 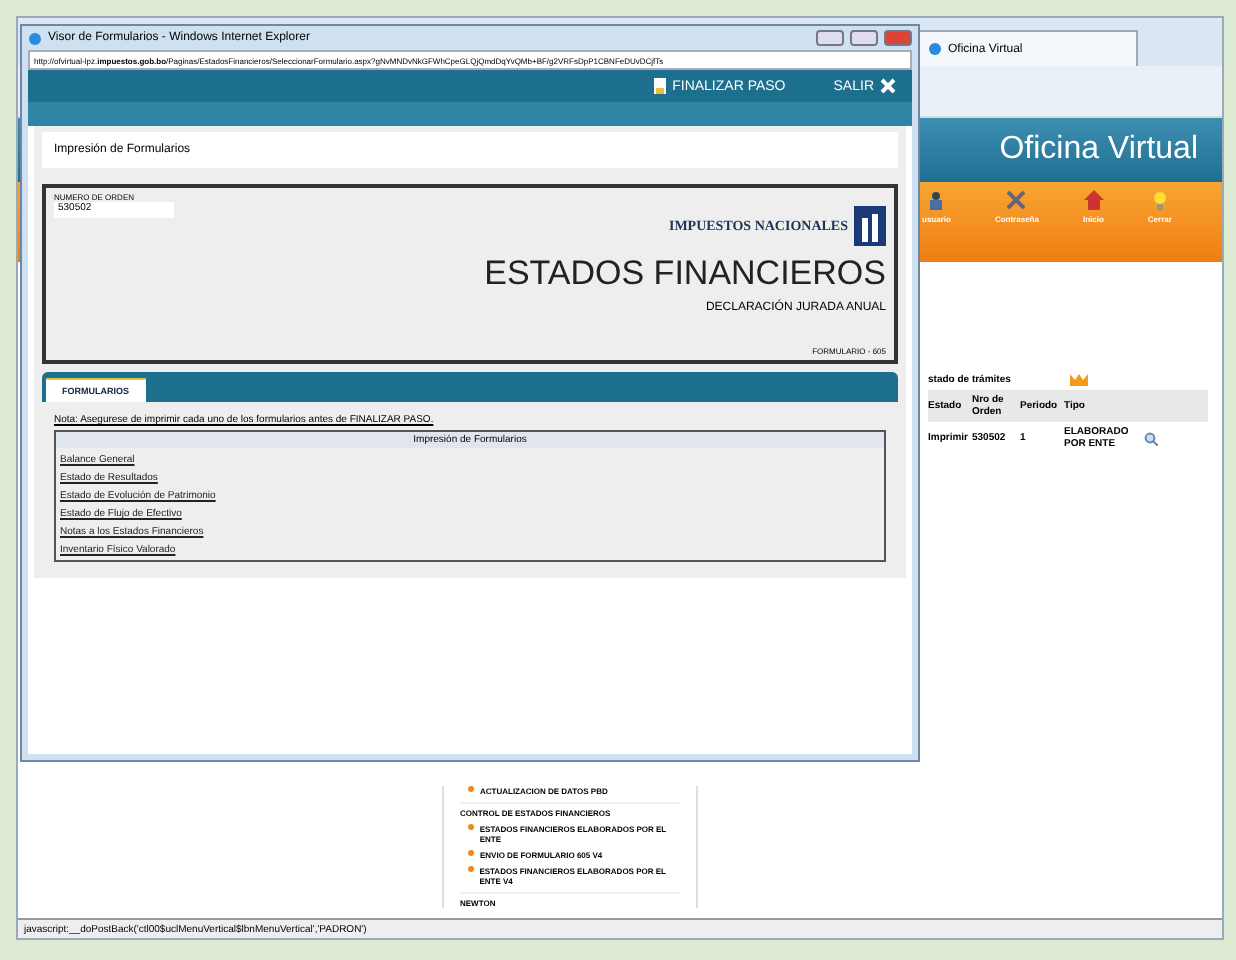 I want to click on magnifier-icon, so click(x=1151, y=438).